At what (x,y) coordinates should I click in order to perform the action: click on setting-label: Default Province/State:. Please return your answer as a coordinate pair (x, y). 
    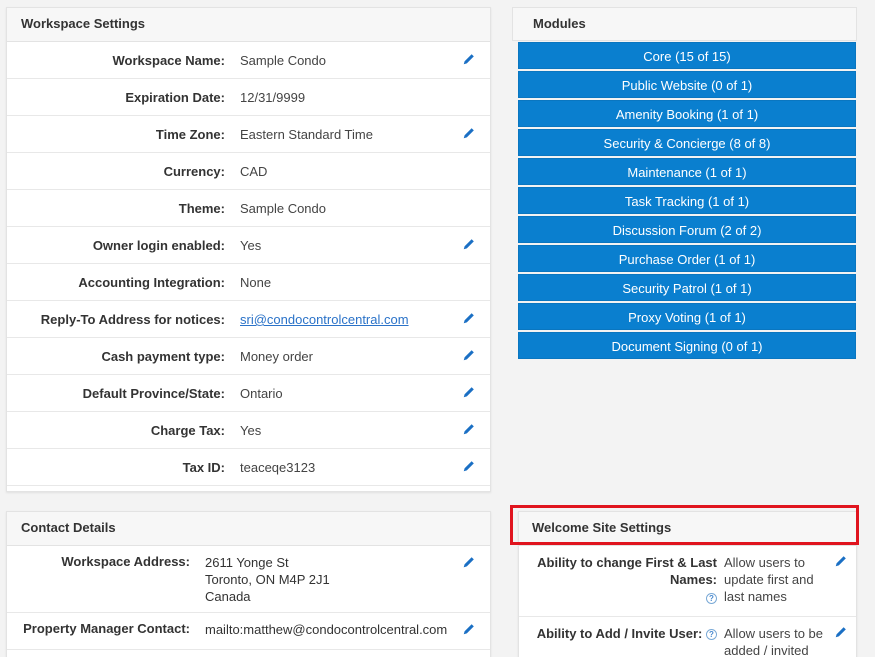
    Looking at the image, I should click on (153, 393).